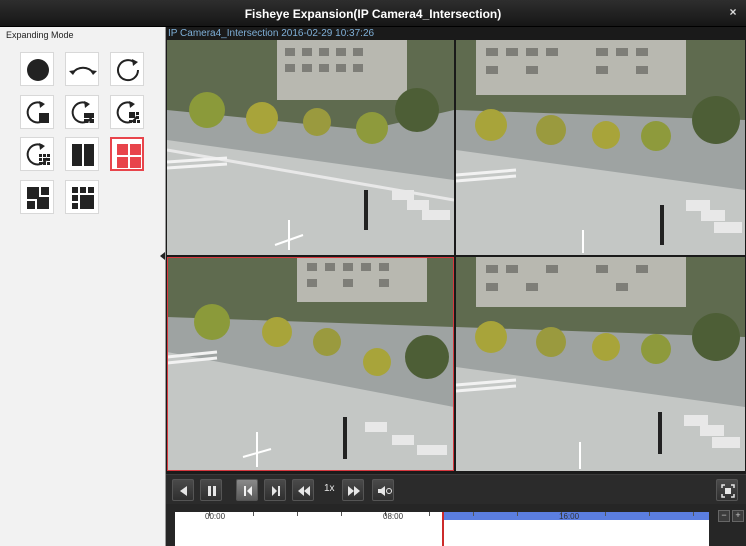 This screenshot has width=746, height=546. I want to click on playhead, so click(443, 529).